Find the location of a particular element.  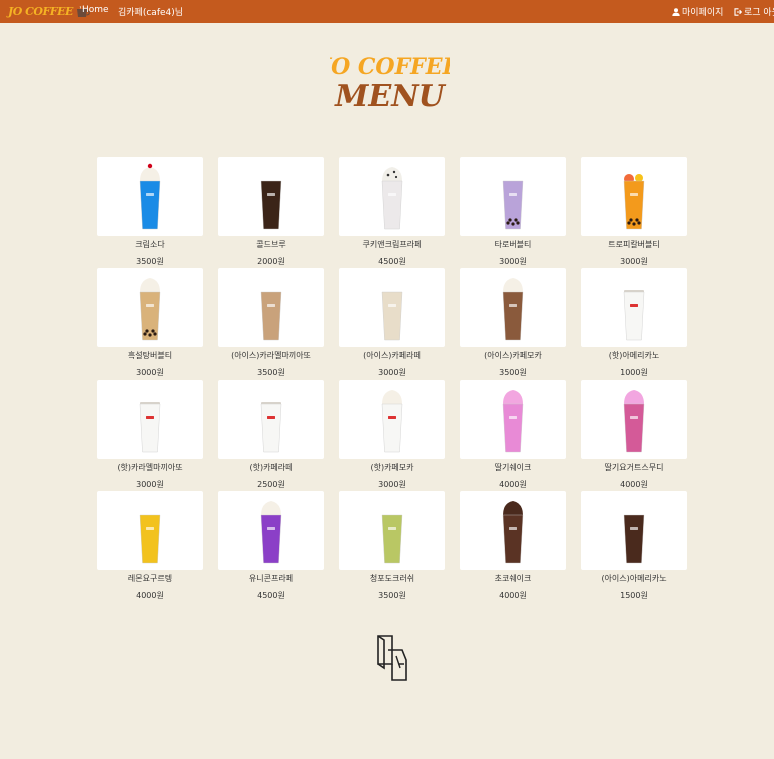

menu-item-name: (핫)카페라떼 is located at coordinates (271, 467).